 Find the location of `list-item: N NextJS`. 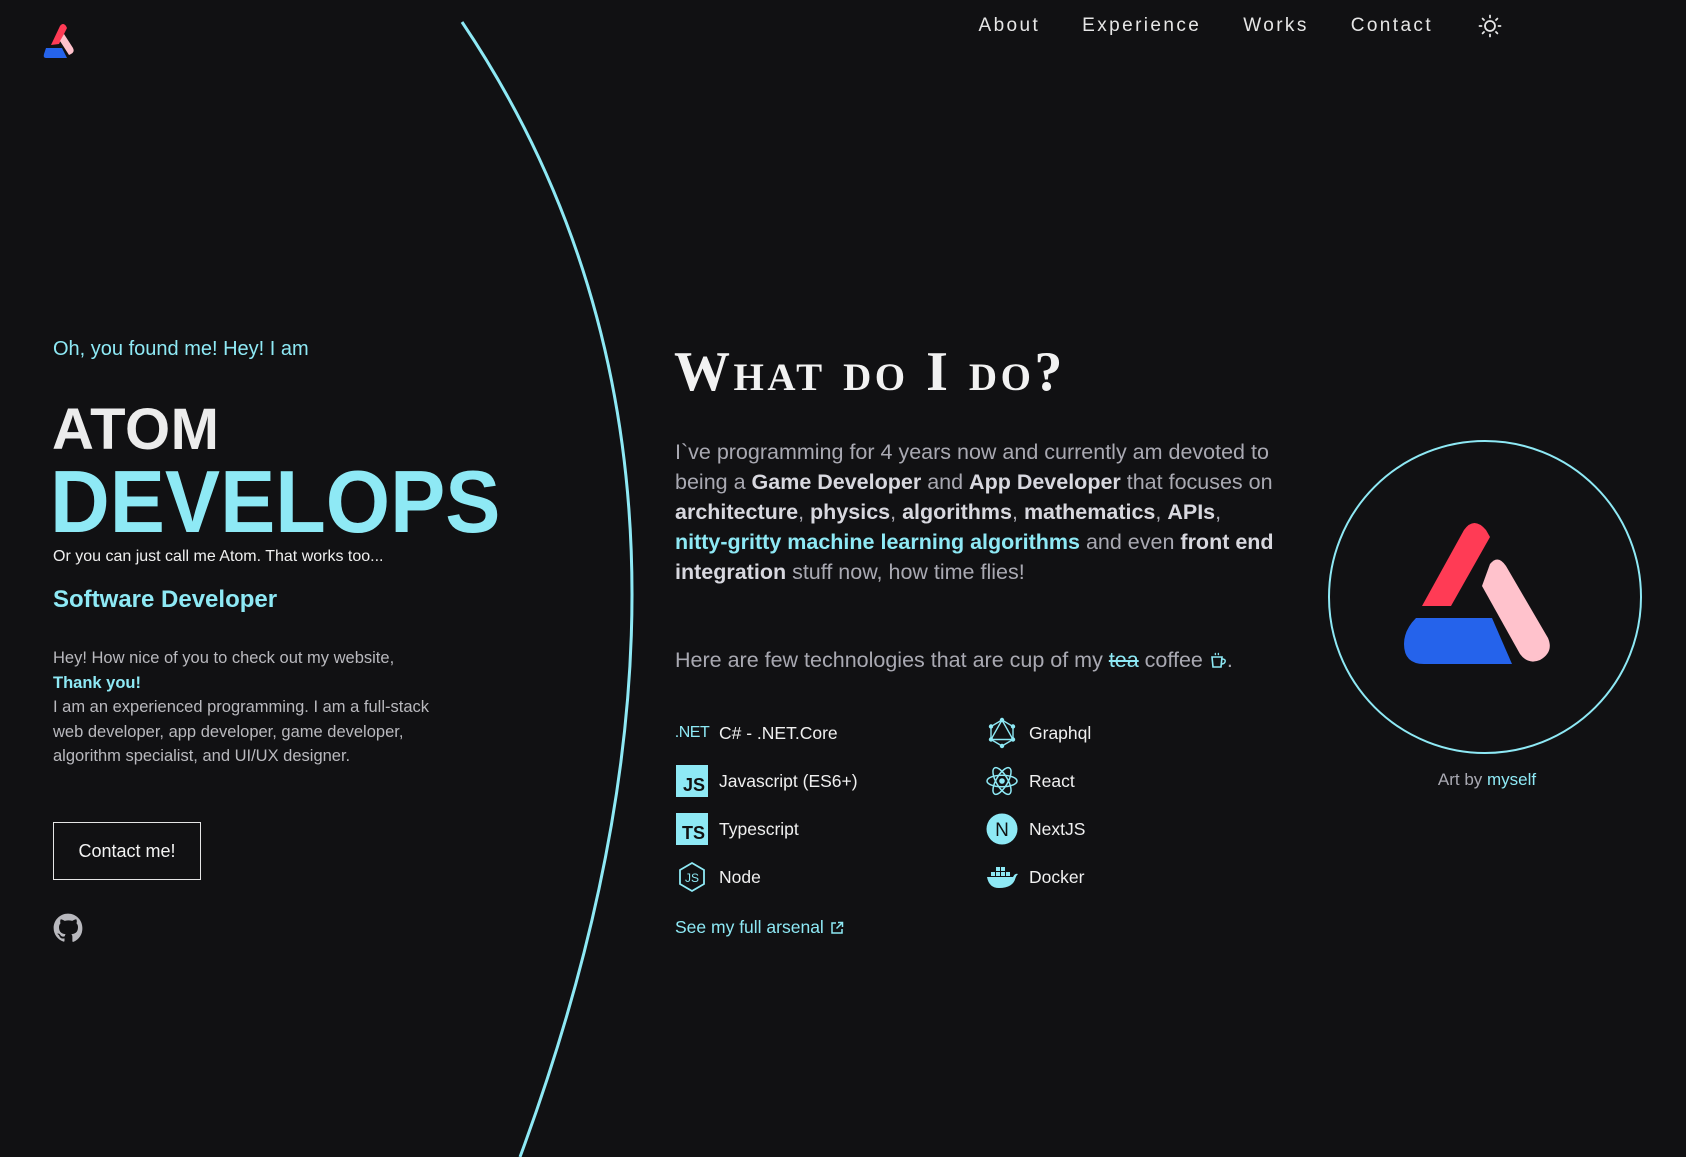

list-item: N NextJS is located at coordinates (1038, 829).